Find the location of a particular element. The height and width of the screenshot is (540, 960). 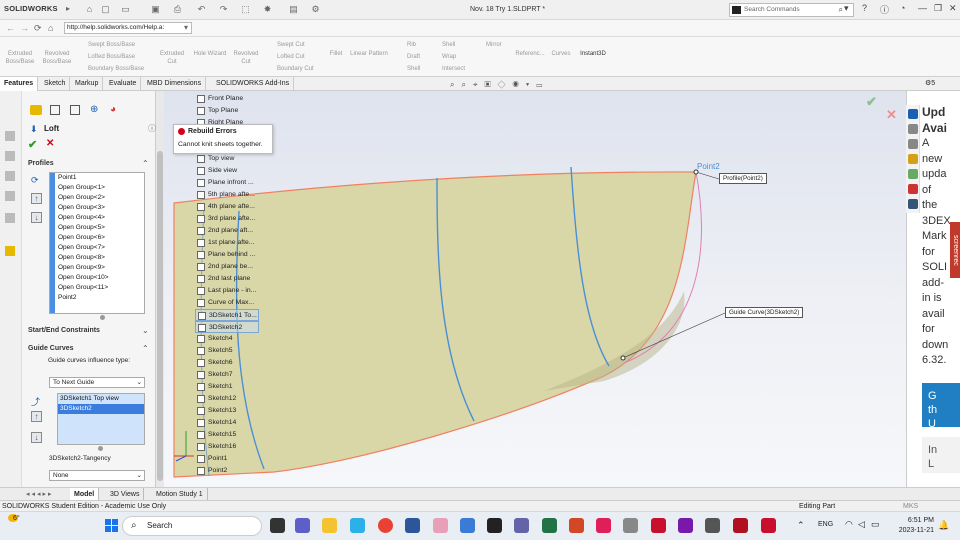

forum-icon is located at coordinates (913, 204).